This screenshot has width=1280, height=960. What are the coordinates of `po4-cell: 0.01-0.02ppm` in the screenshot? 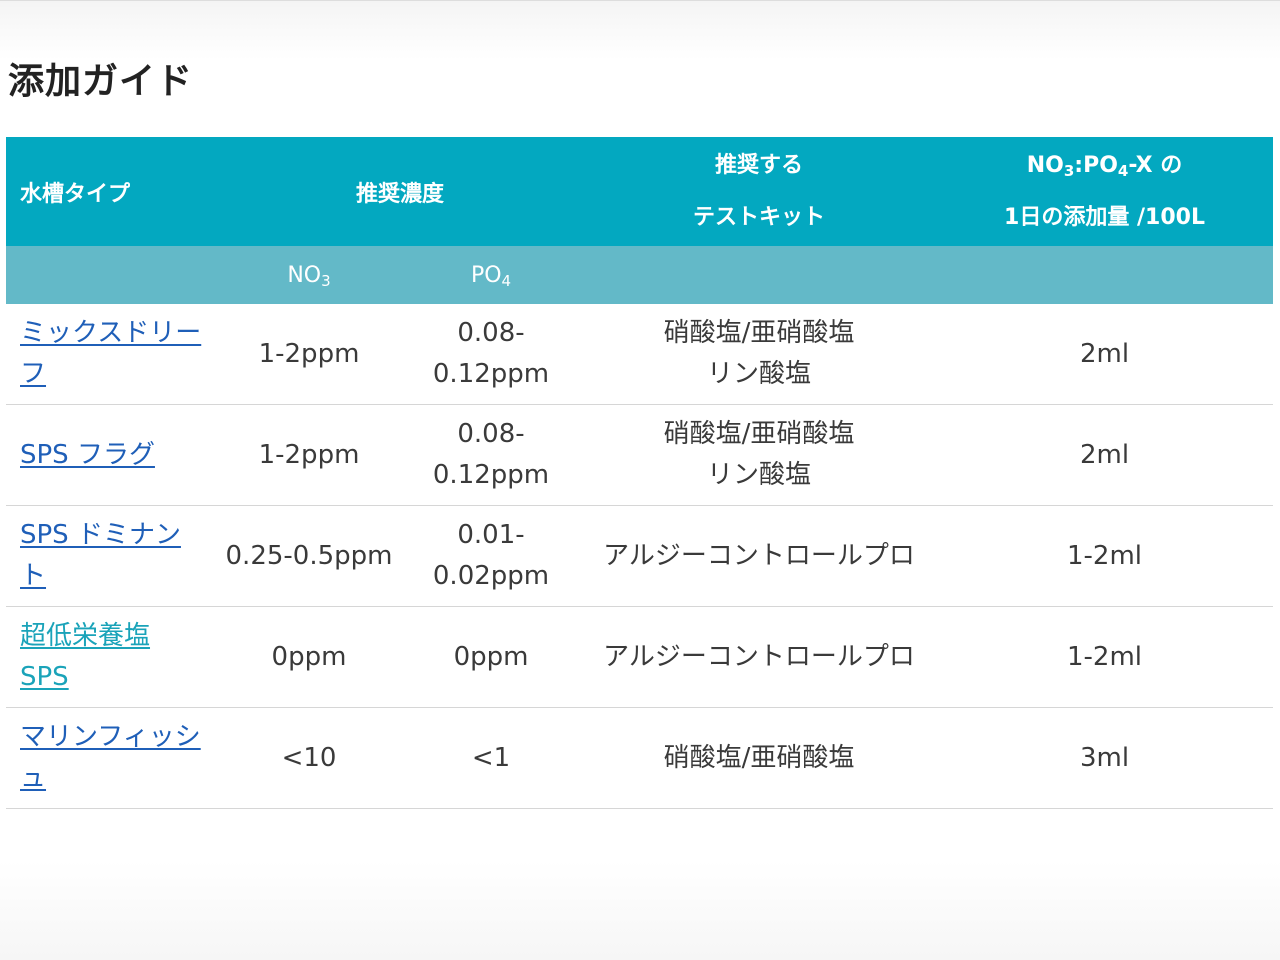 It's located at (491, 556).